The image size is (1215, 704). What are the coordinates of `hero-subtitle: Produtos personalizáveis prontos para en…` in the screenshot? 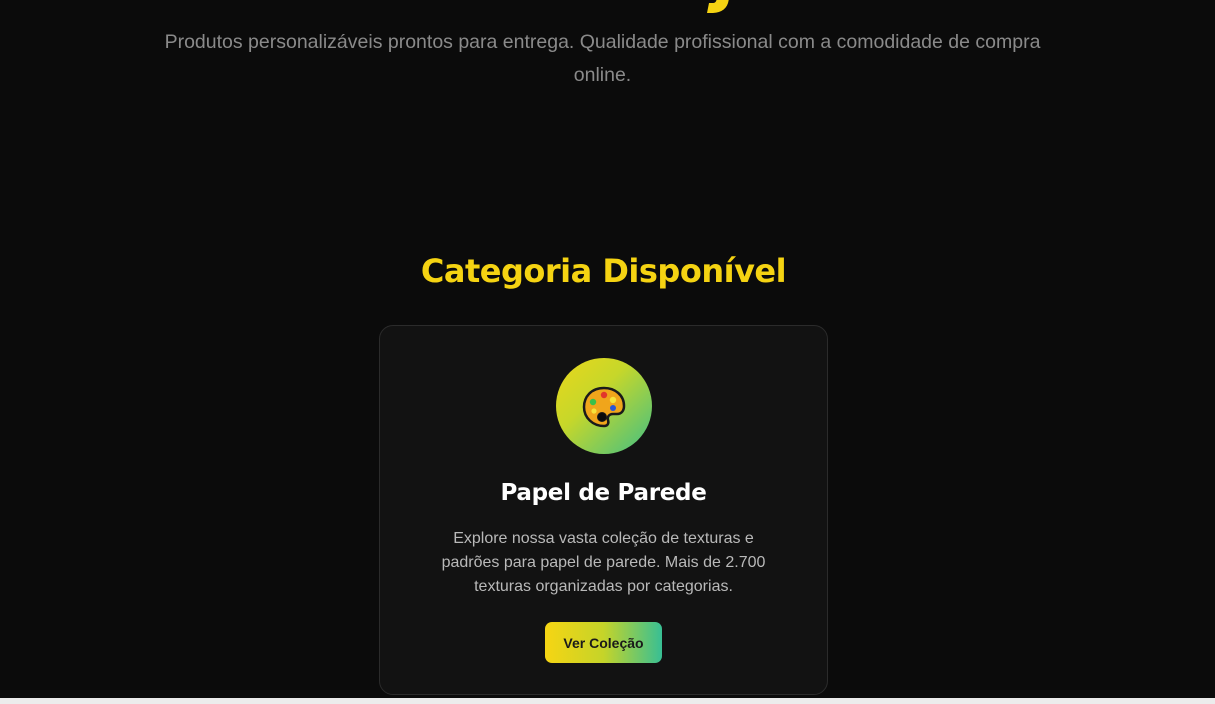 It's located at (602, 58).